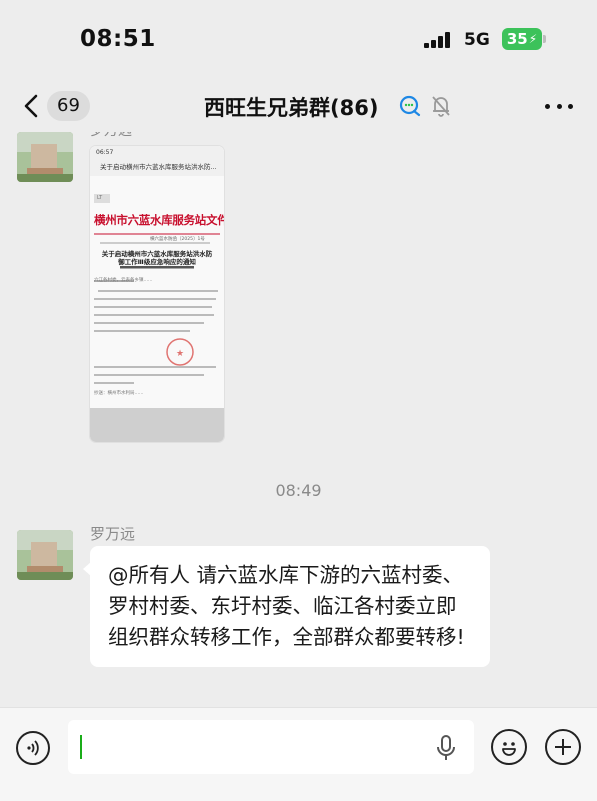 The width and height of the screenshot is (597, 801). I want to click on text-caret, so click(81, 747).